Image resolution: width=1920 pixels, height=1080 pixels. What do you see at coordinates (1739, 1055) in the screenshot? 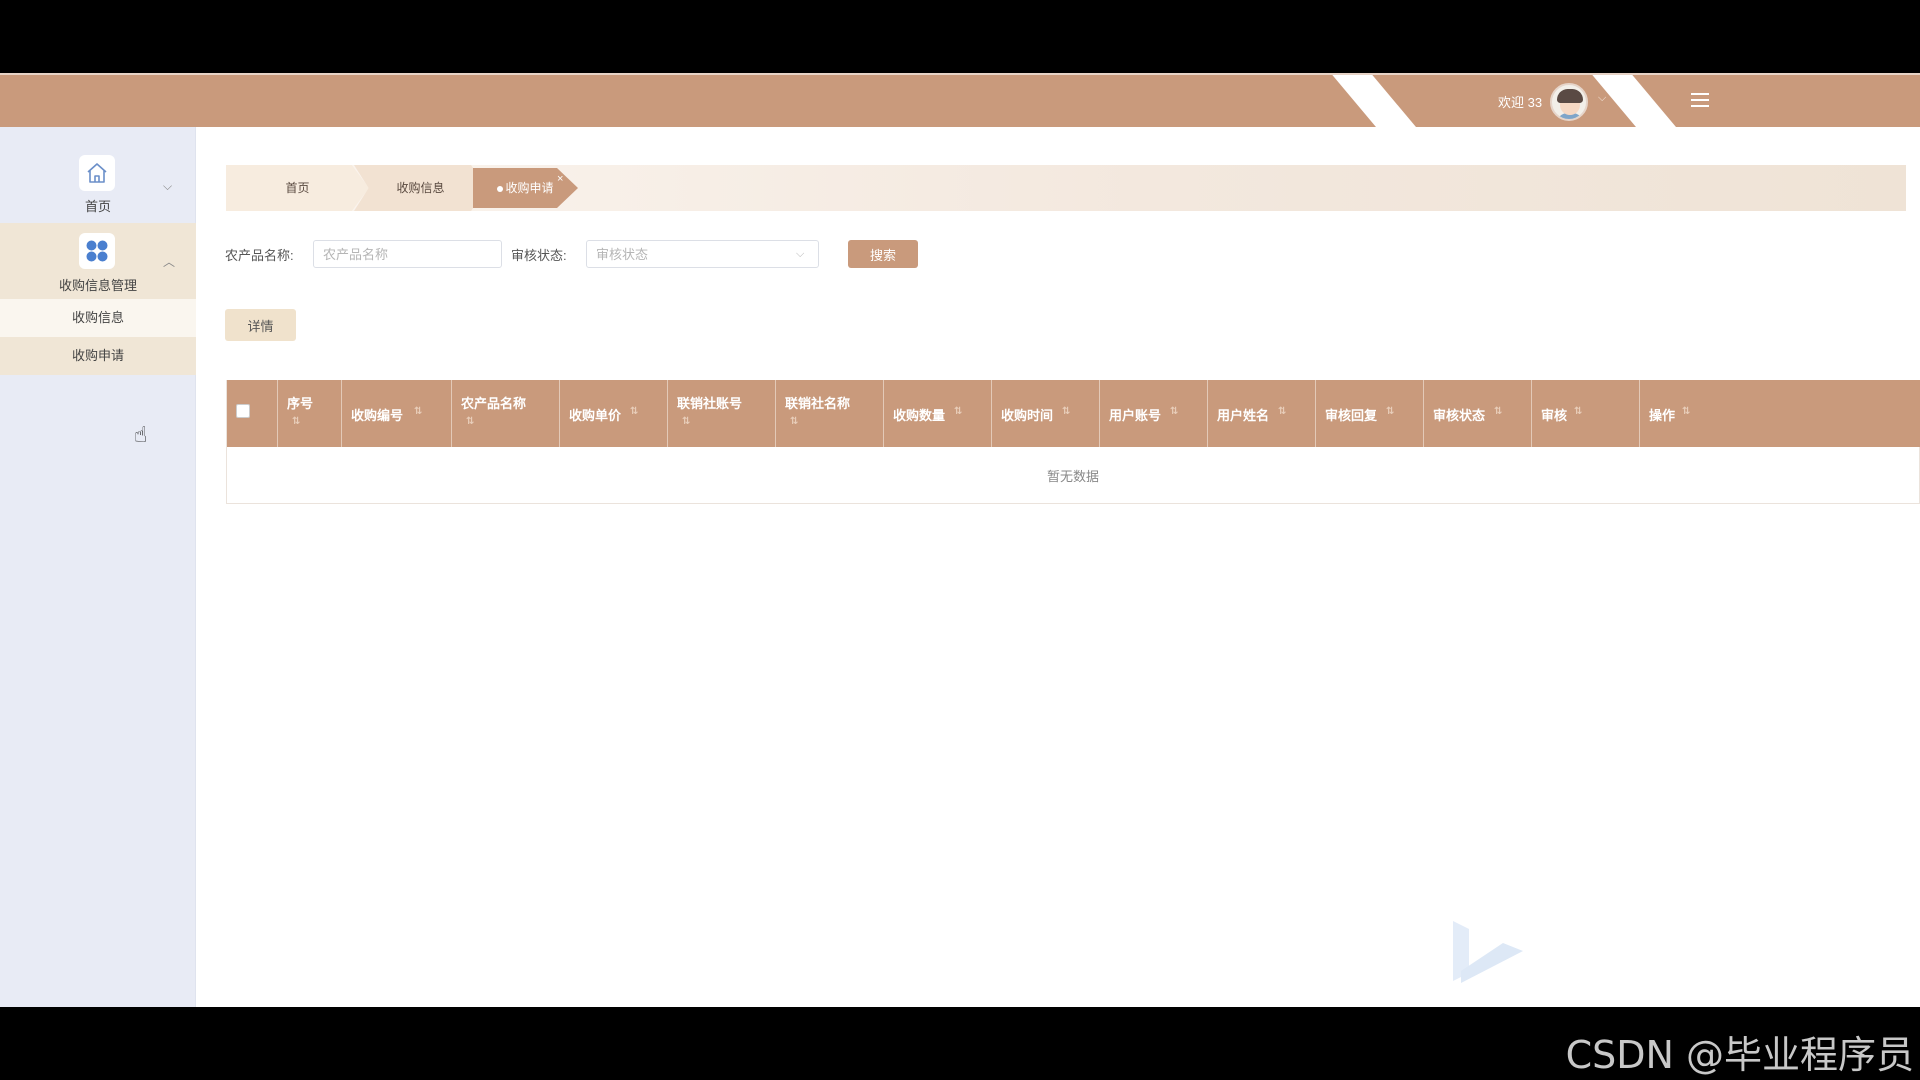
I see `watermark-text: CSDN @毕业程序员` at bounding box center [1739, 1055].